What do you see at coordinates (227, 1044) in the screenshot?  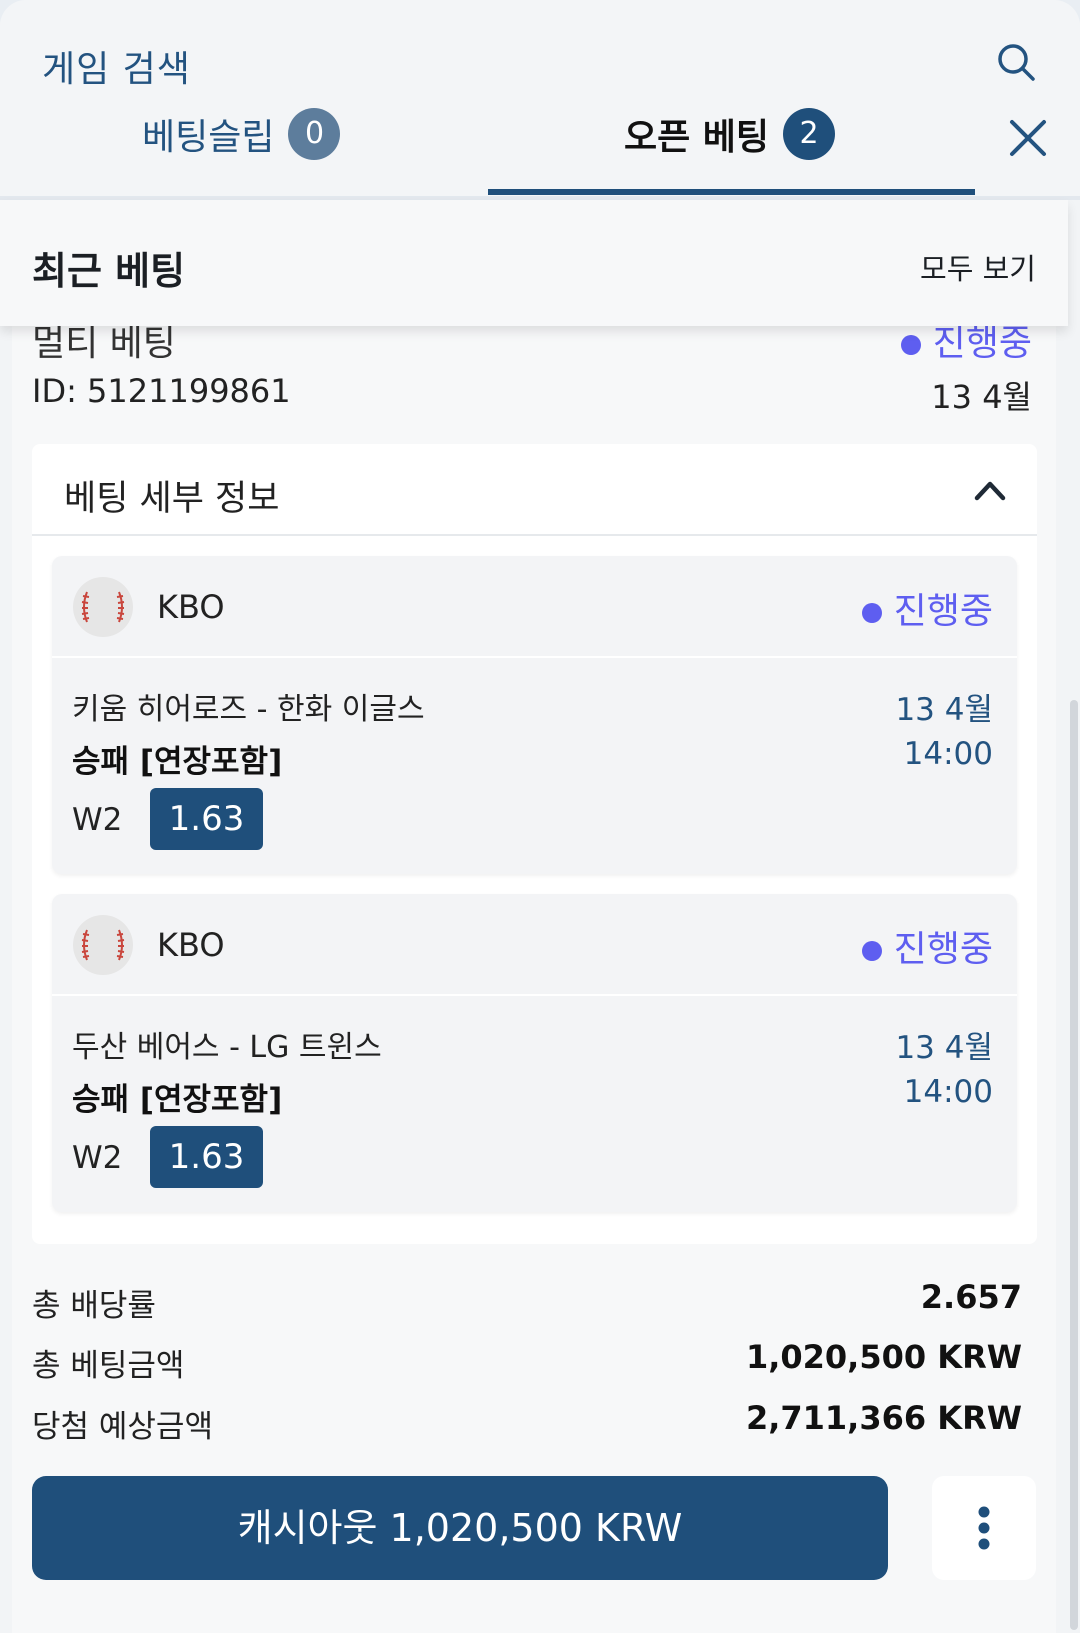 I see `match-name: 두산 베어스 - LG 트윈스` at bounding box center [227, 1044].